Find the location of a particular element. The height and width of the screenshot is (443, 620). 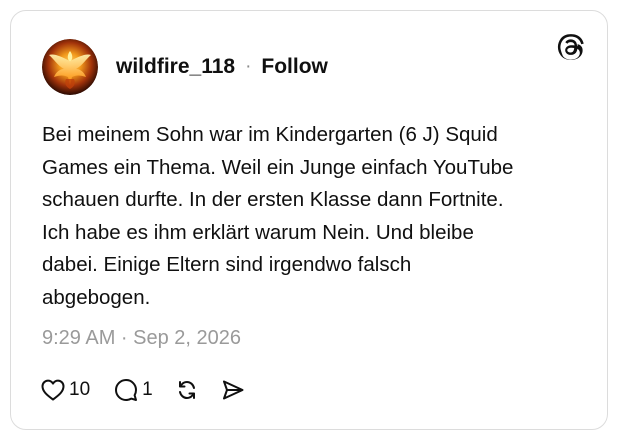

share-button is located at coordinates (233, 390).